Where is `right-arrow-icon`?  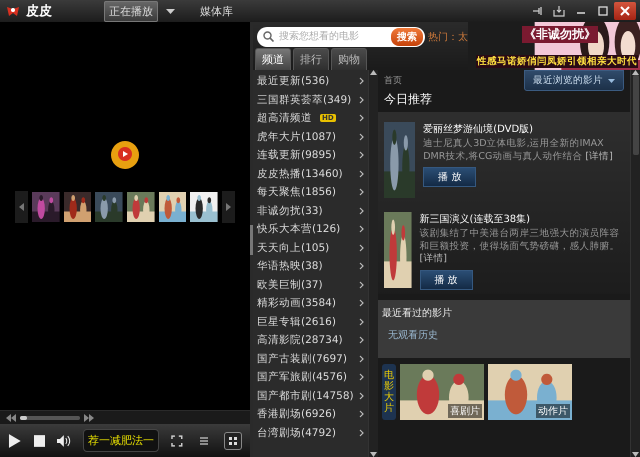
right-arrow-icon is located at coordinates (228, 207).